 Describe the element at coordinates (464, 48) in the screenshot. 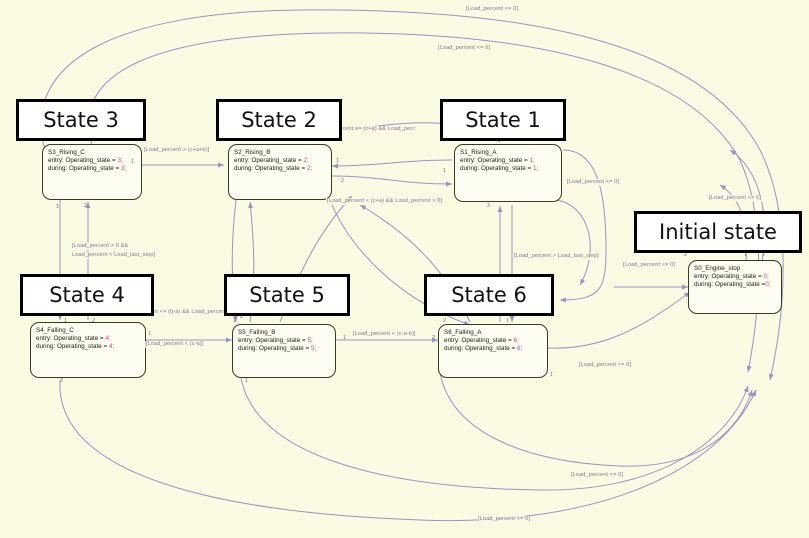

I see `transition-label-top-2: [Load_percent <= 0]` at that location.